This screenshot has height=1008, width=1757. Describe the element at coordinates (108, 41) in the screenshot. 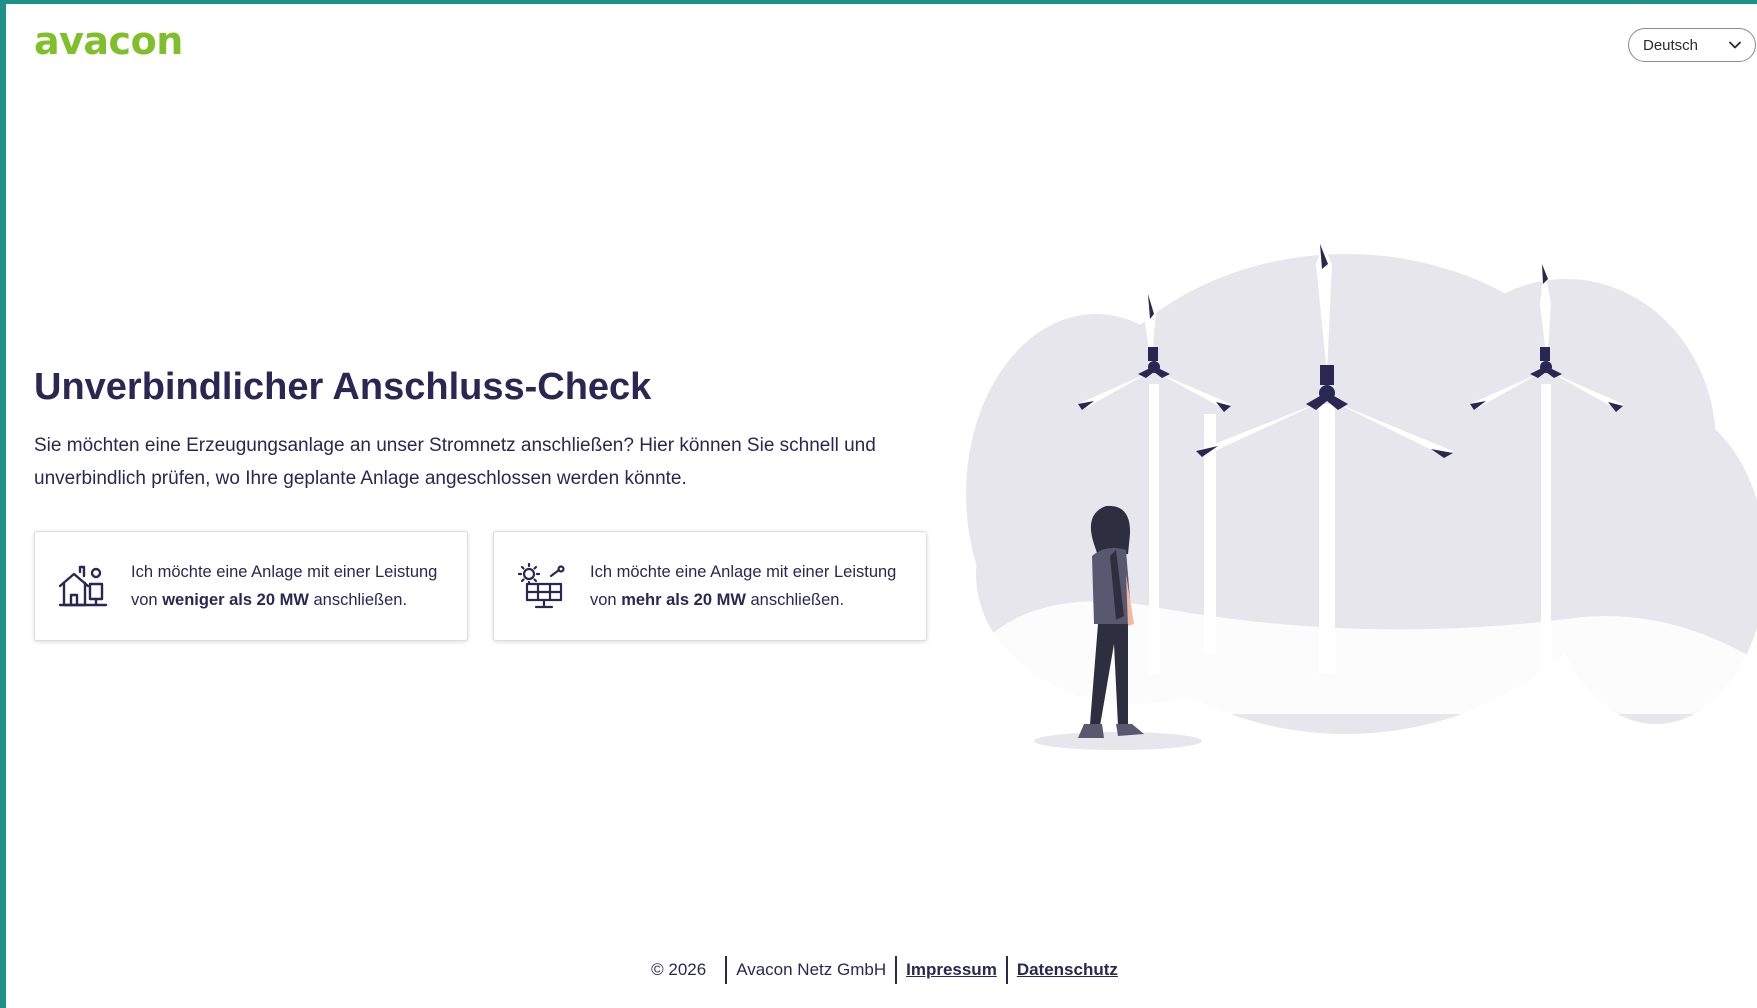

I see `avacon-logo: avacon` at that location.